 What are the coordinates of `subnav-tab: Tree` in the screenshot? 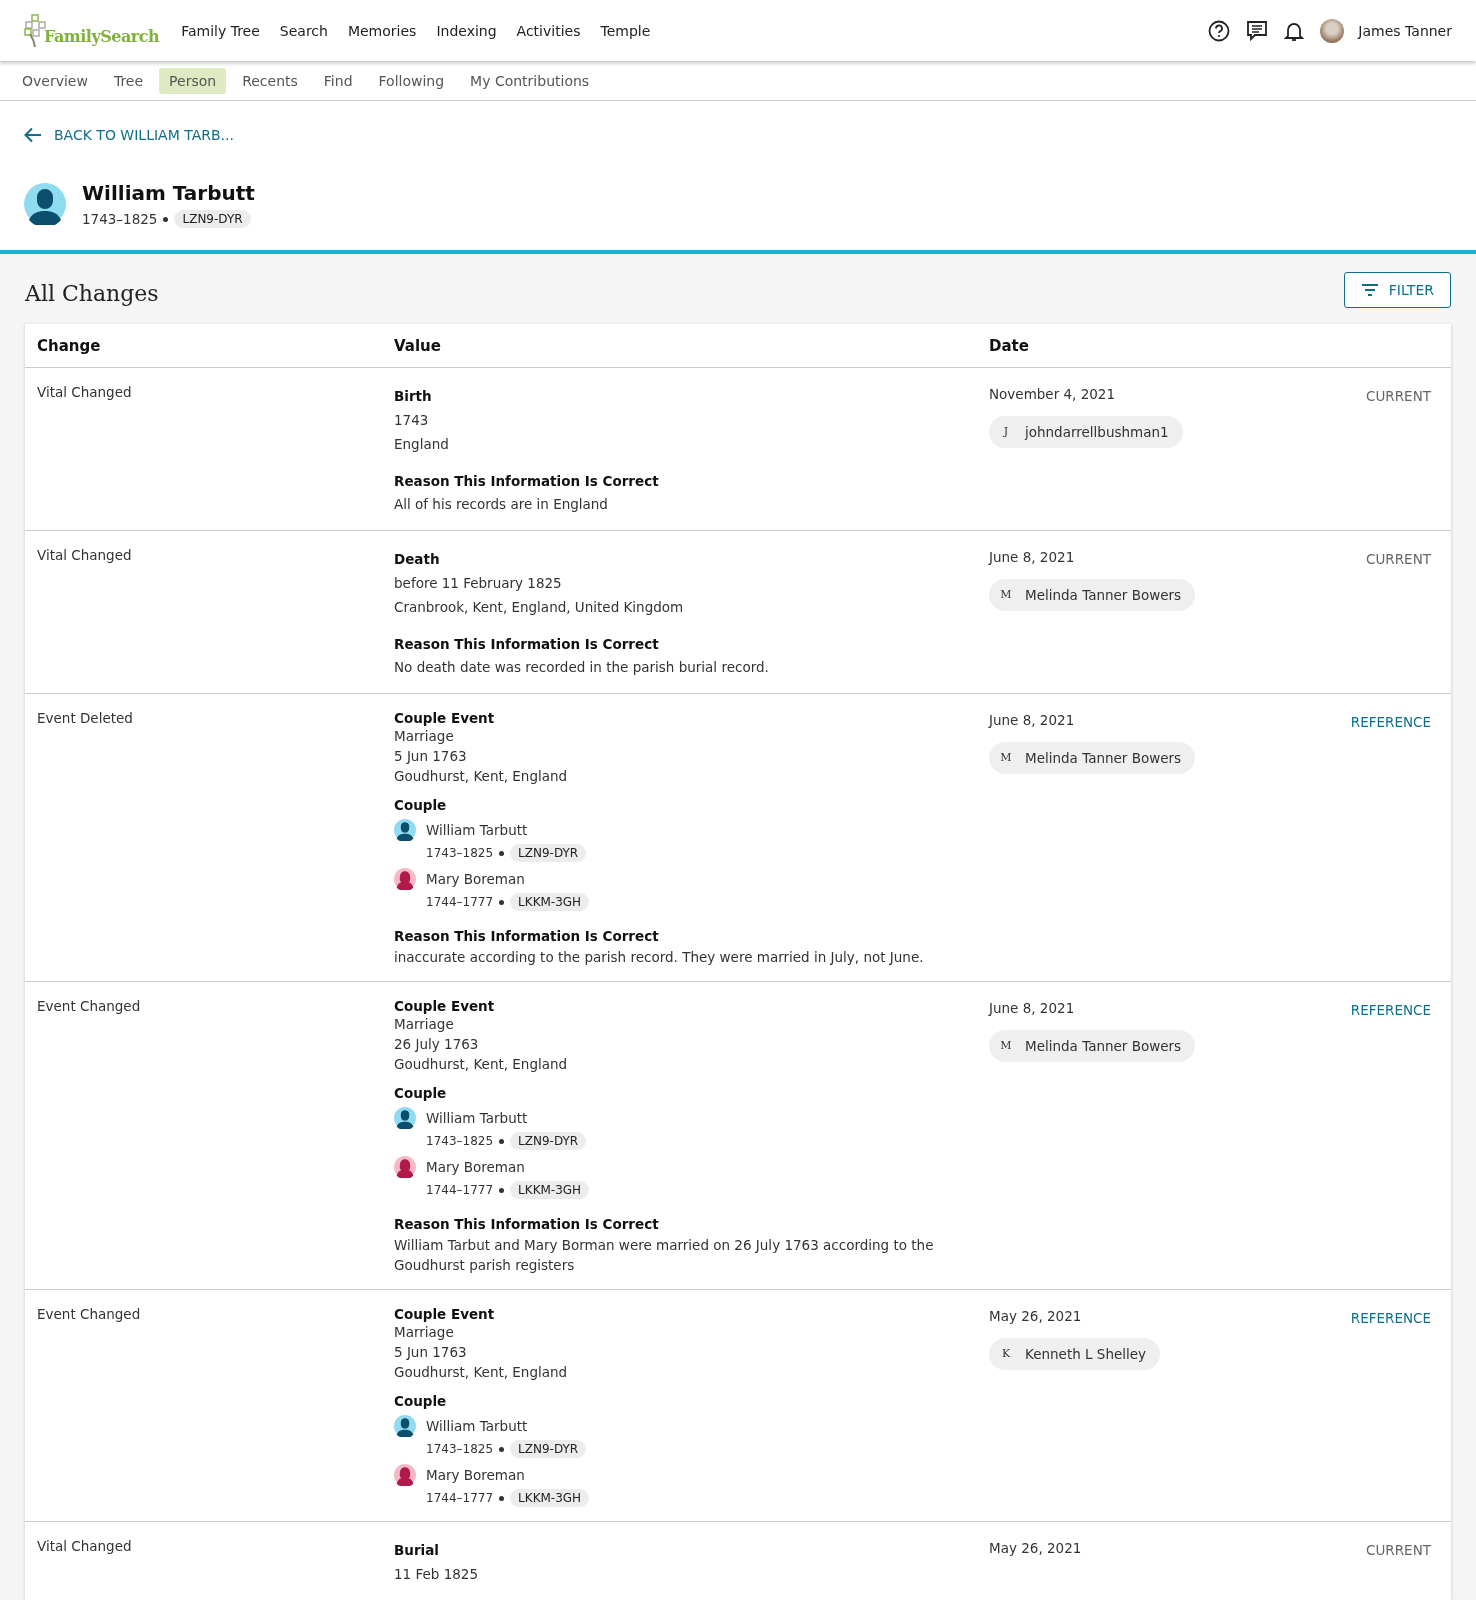 It's located at (128, 80).